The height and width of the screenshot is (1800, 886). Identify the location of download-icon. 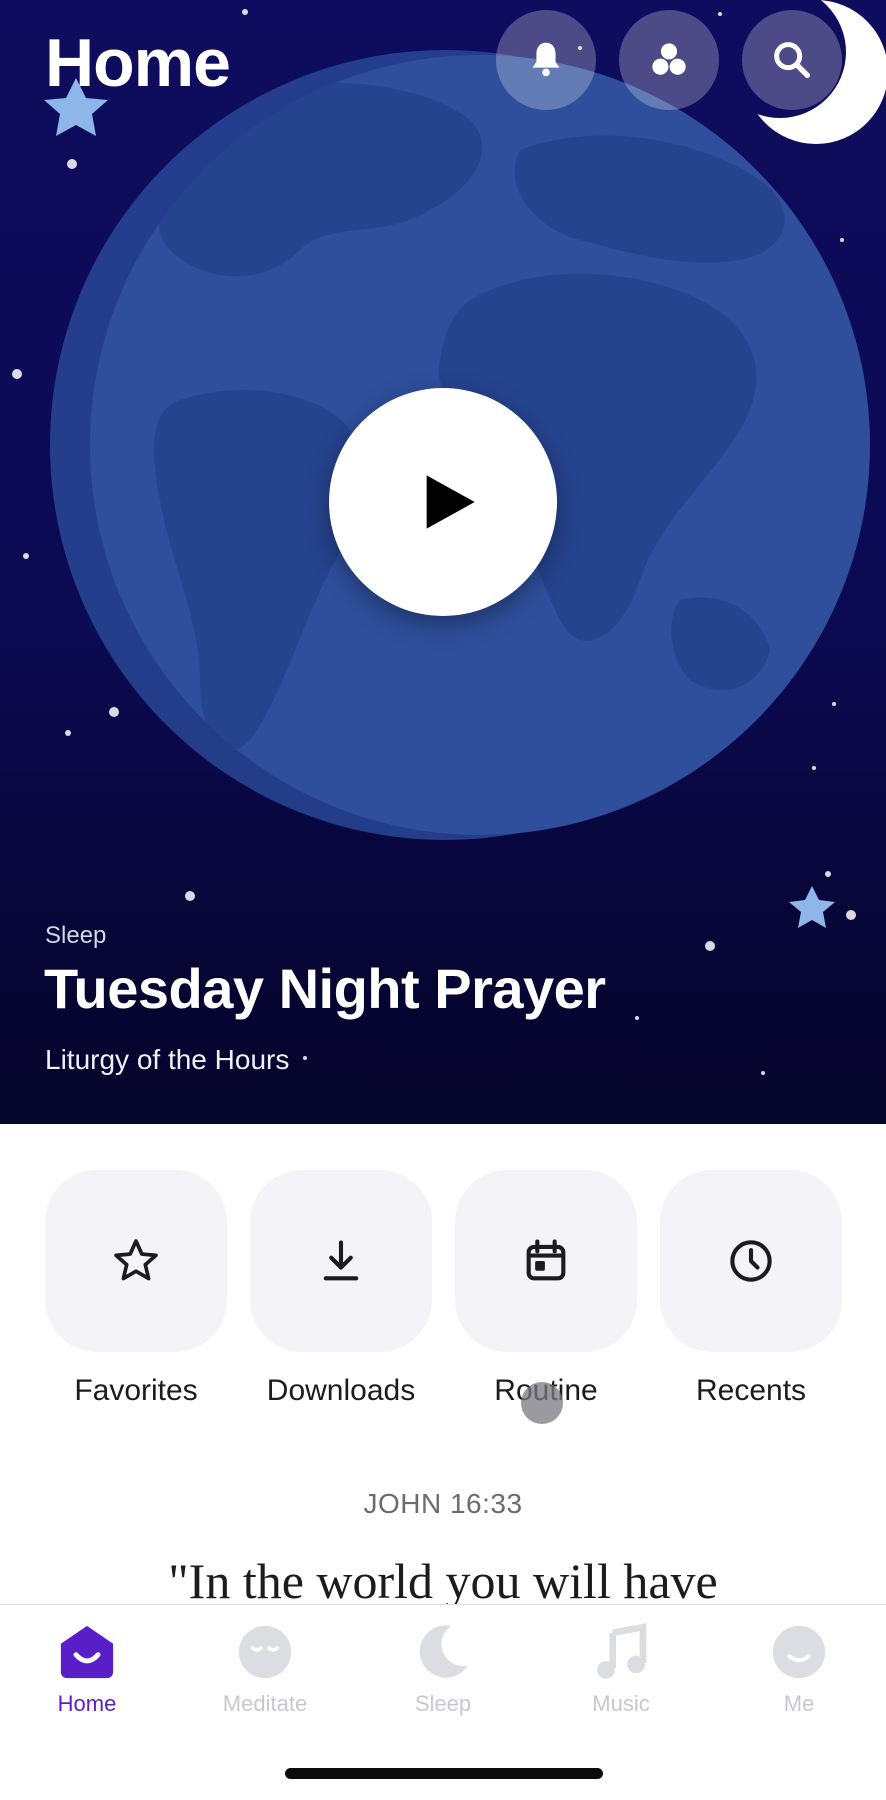
(341, 1260).